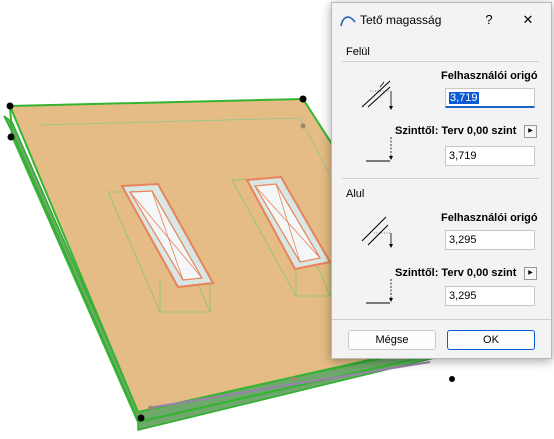  Describe the element at coordinates (528, 19) in the screenshot. I see `close-button: ✕` at that location.